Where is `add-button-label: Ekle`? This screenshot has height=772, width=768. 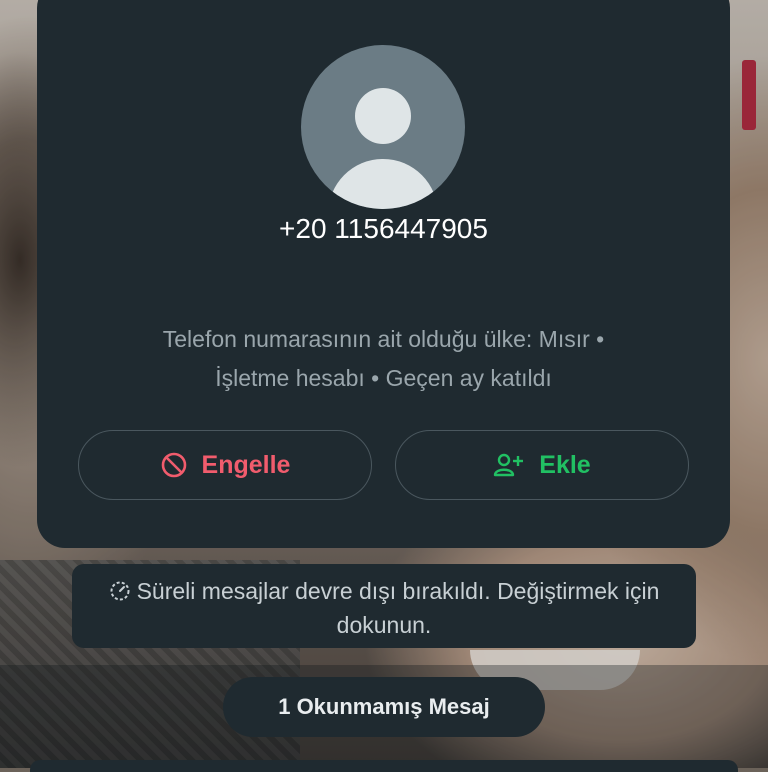
add-button-label: Ekle is located at coordinates (565, 464).